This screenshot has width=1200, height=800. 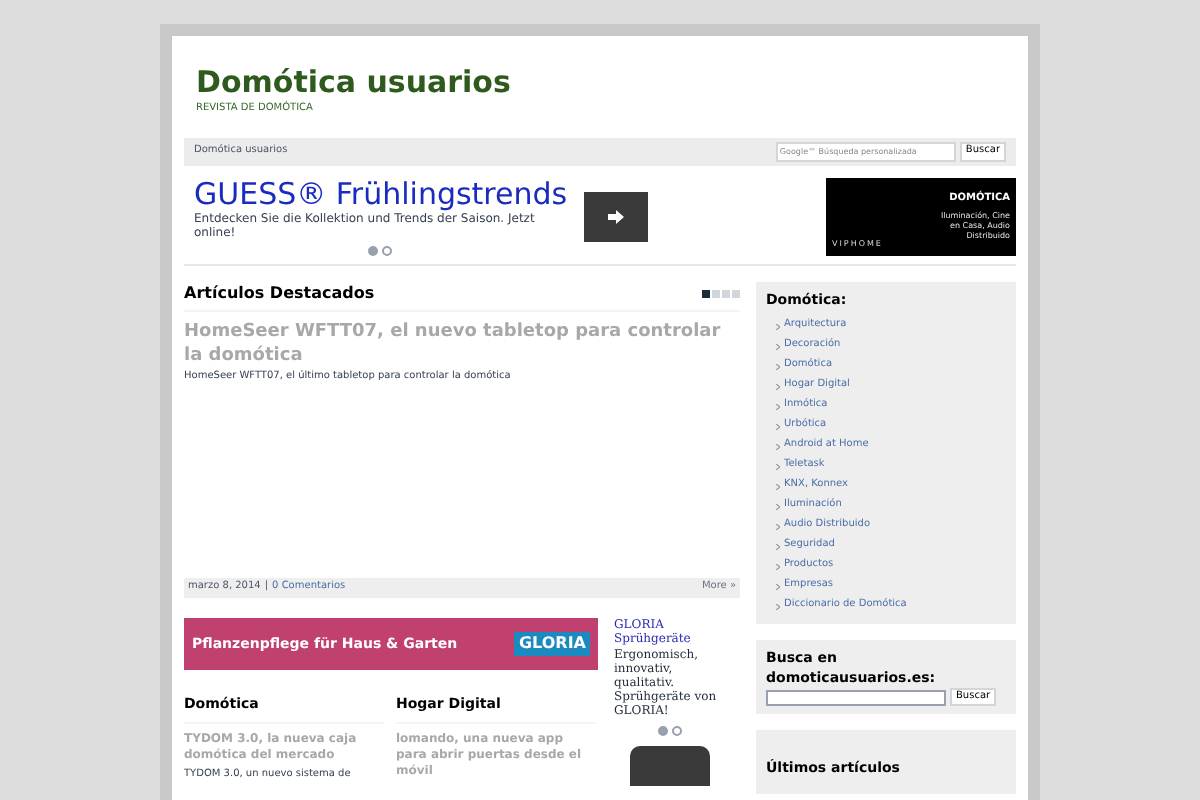 I want to click on ad-banner-brand: GLORIA, so click(x=552, y=644).